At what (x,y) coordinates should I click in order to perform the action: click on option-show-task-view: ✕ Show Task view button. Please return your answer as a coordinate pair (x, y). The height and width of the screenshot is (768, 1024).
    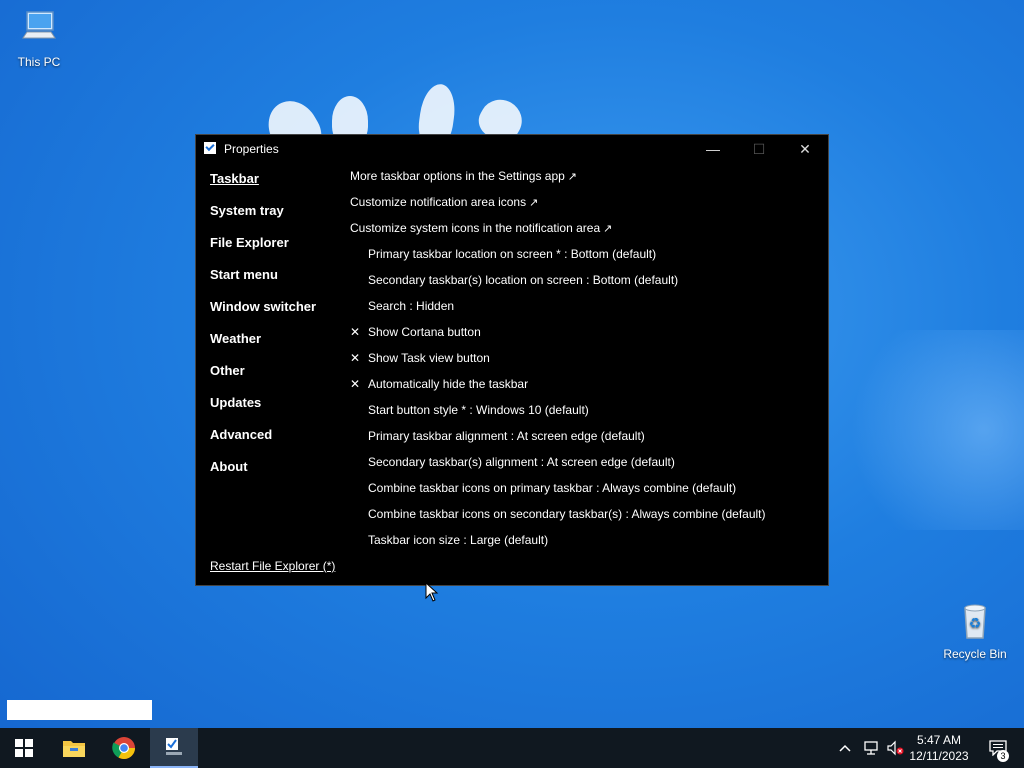
    Looking at the image, I should click on (584, 364).